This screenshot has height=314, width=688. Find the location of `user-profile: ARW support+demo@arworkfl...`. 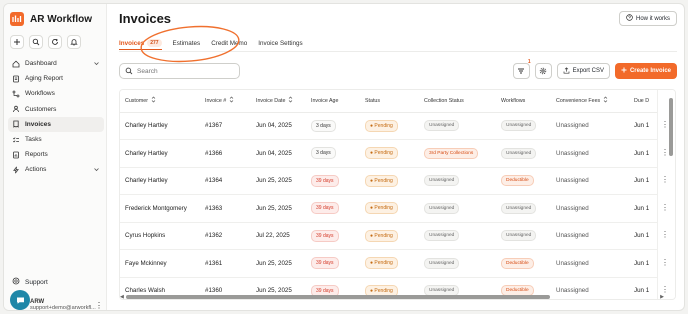

user-profile: ARW support+demo@arworkfl... is located at coordinates (67, 304).